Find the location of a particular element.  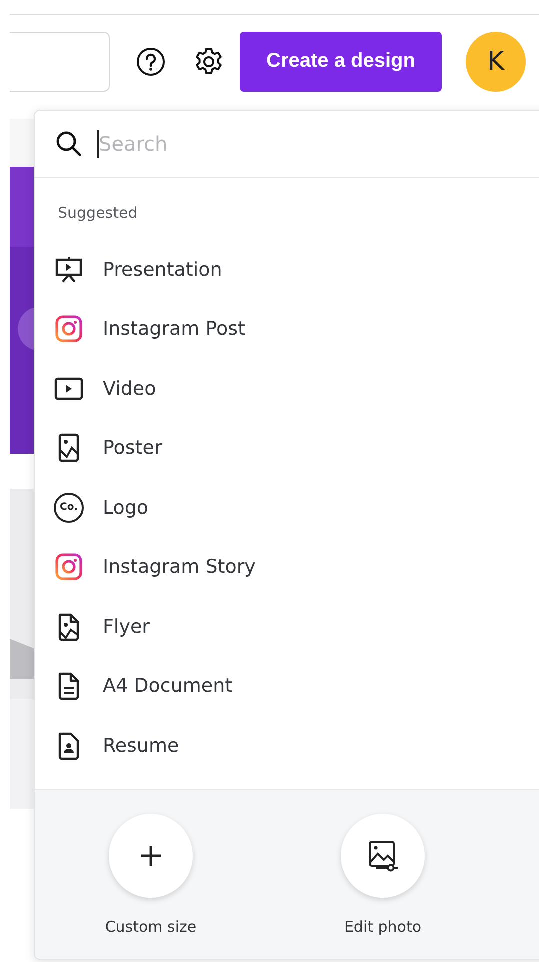

menu-item: Flyer is located at coordinates (287, 626).